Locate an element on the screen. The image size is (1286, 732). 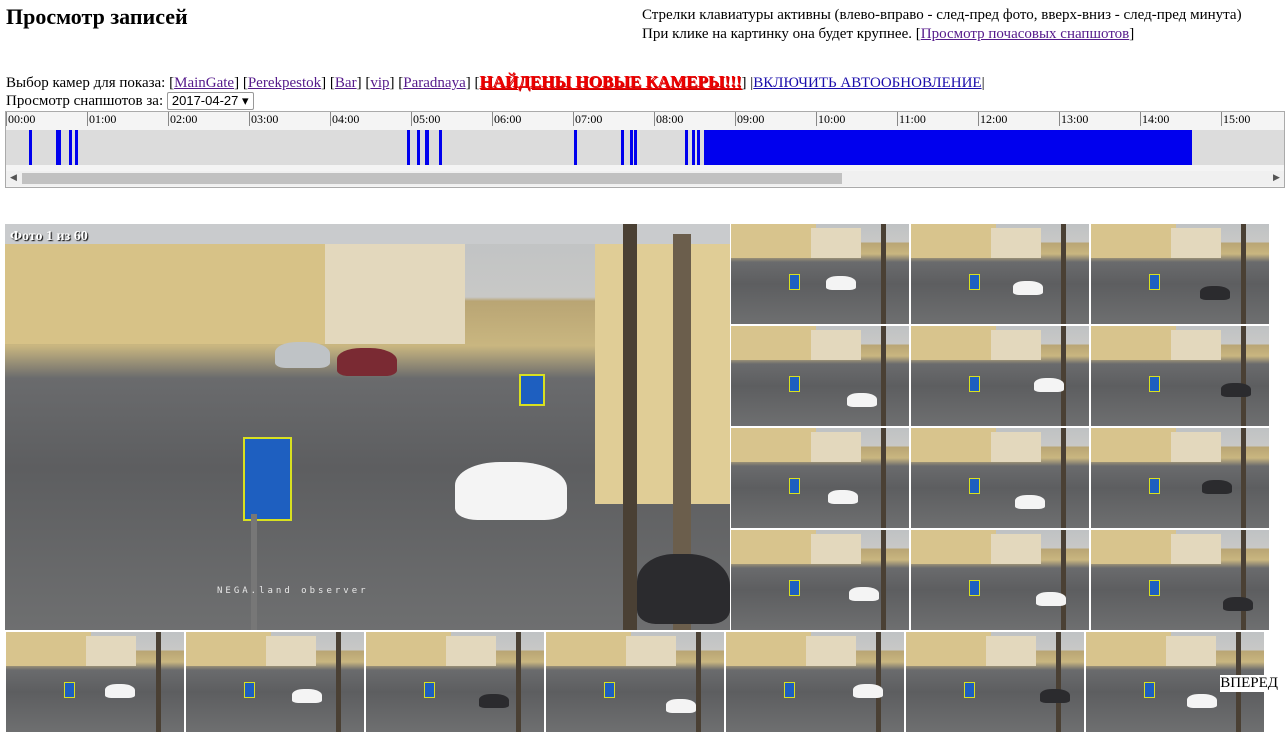
camera-link-vip: vip is located at coordinates (379, 83).